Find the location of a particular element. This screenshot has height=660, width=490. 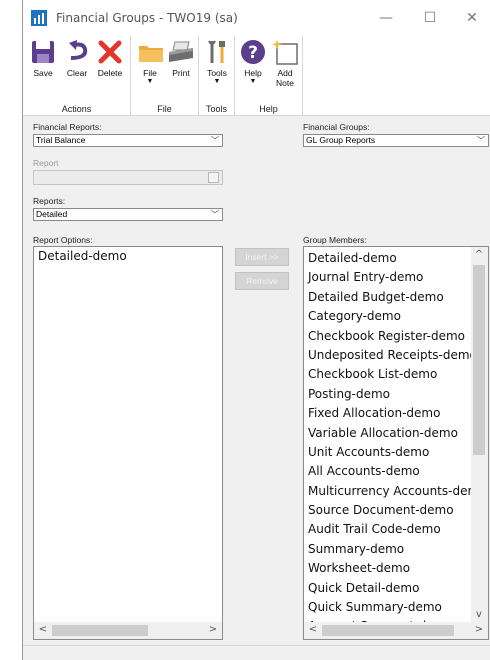

save-button: Save is located at coordinates (43, 58).